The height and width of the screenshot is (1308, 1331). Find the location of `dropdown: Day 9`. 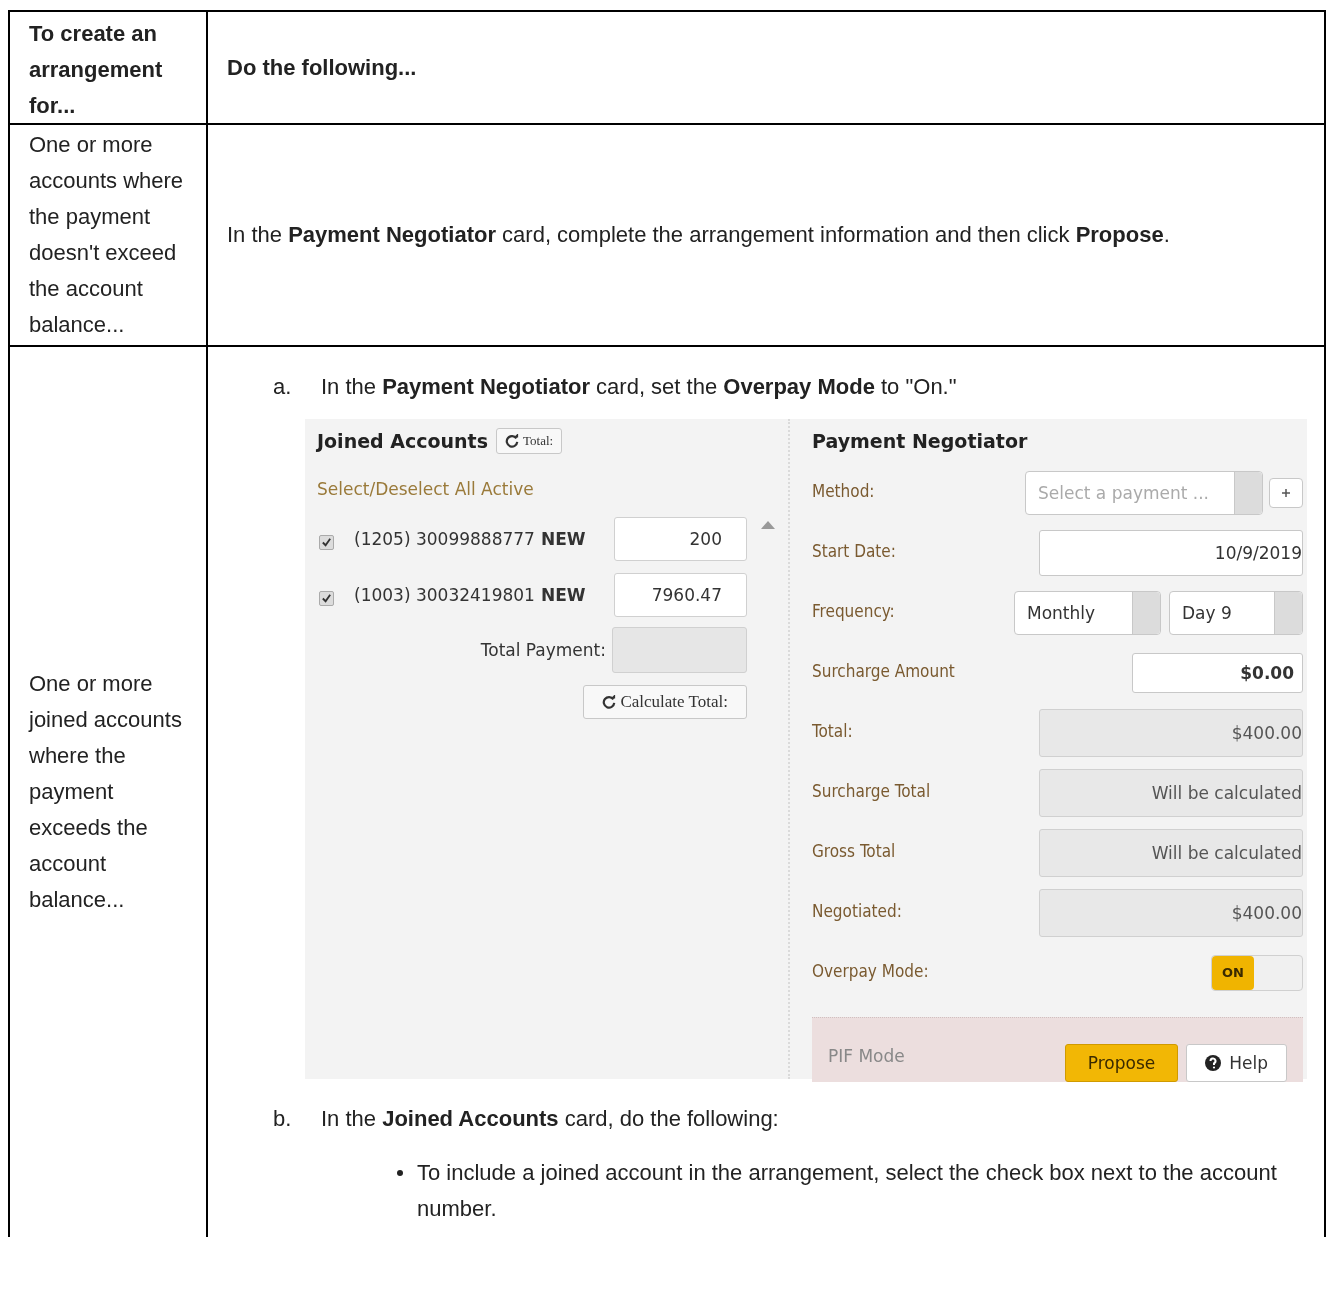

dropdown: Day 9 is located at coordinates (1236, 613).